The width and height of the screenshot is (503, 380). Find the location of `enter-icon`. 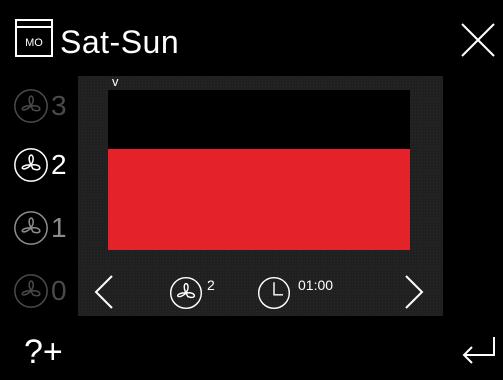

enter-icon is located at coordinates (478, 351).